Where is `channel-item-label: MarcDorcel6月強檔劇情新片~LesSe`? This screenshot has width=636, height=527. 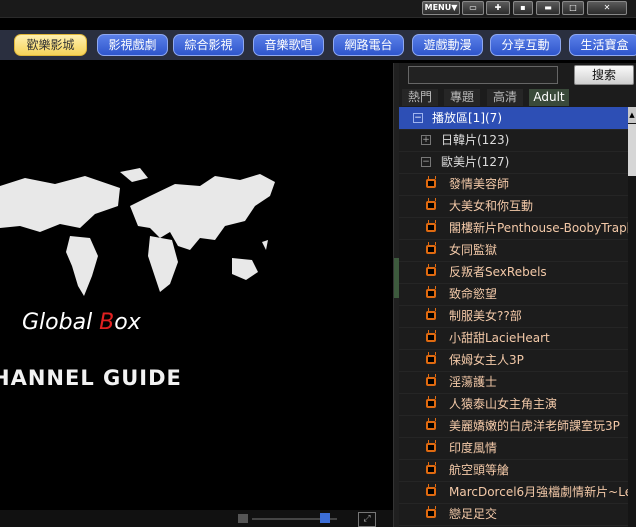
channel-item-label: MarcDorcel6月強檔劇情新片~LesSe is located at coordinates (538, 492).